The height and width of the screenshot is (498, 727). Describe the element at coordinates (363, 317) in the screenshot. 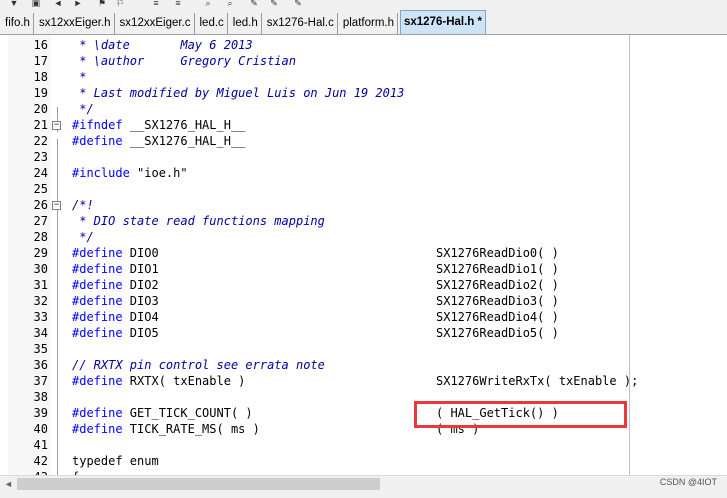

I see `code-line: 33 #define DIO4 SX1276ReadDio4( )` at that location.